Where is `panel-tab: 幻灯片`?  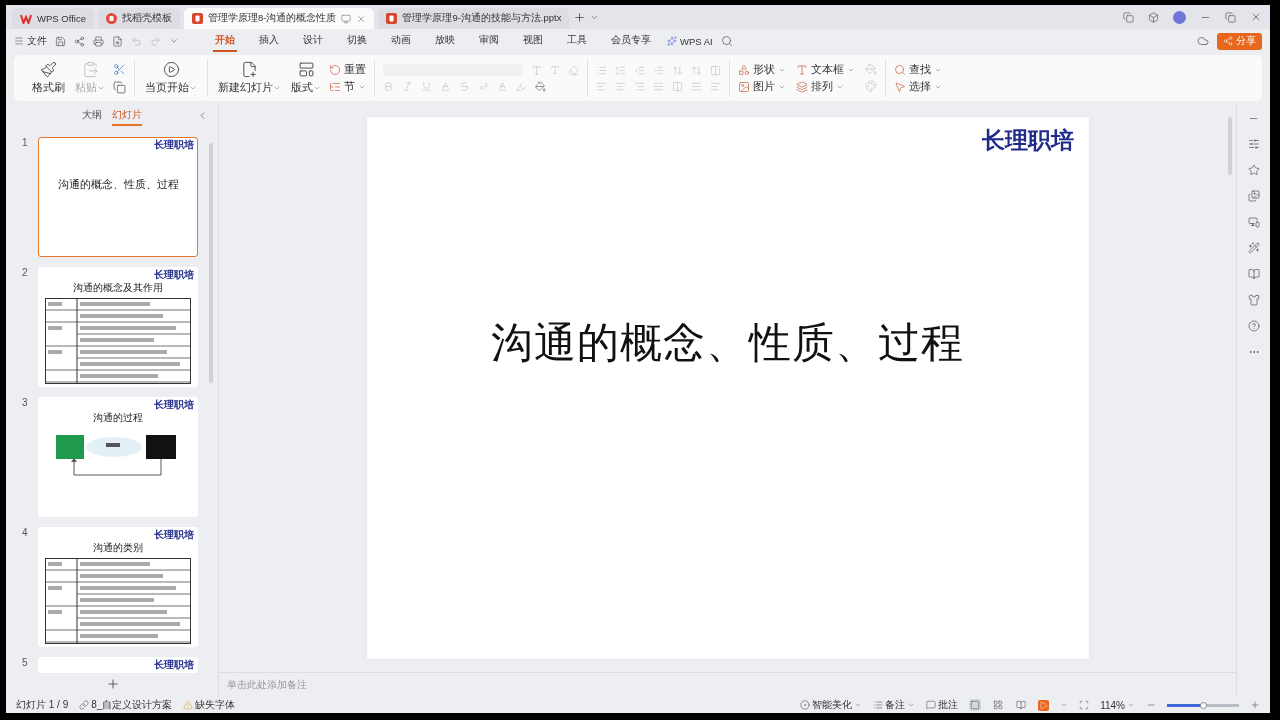 panel-tab: 幻灯片 is located at coordinates (127, 116).